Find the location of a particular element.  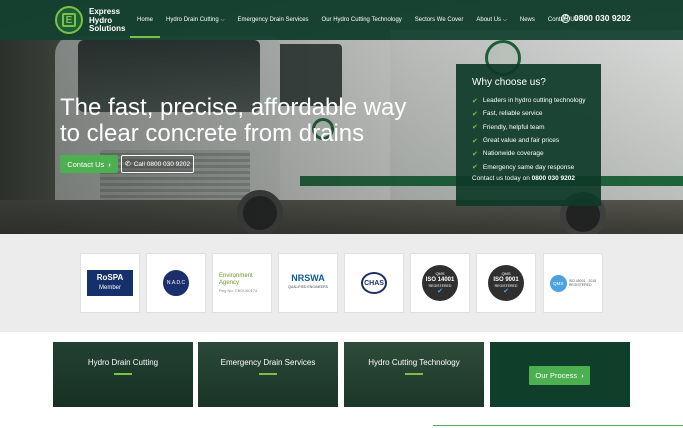

why-contact-prefix: Contact us today on is located at coordinates (501, 178).